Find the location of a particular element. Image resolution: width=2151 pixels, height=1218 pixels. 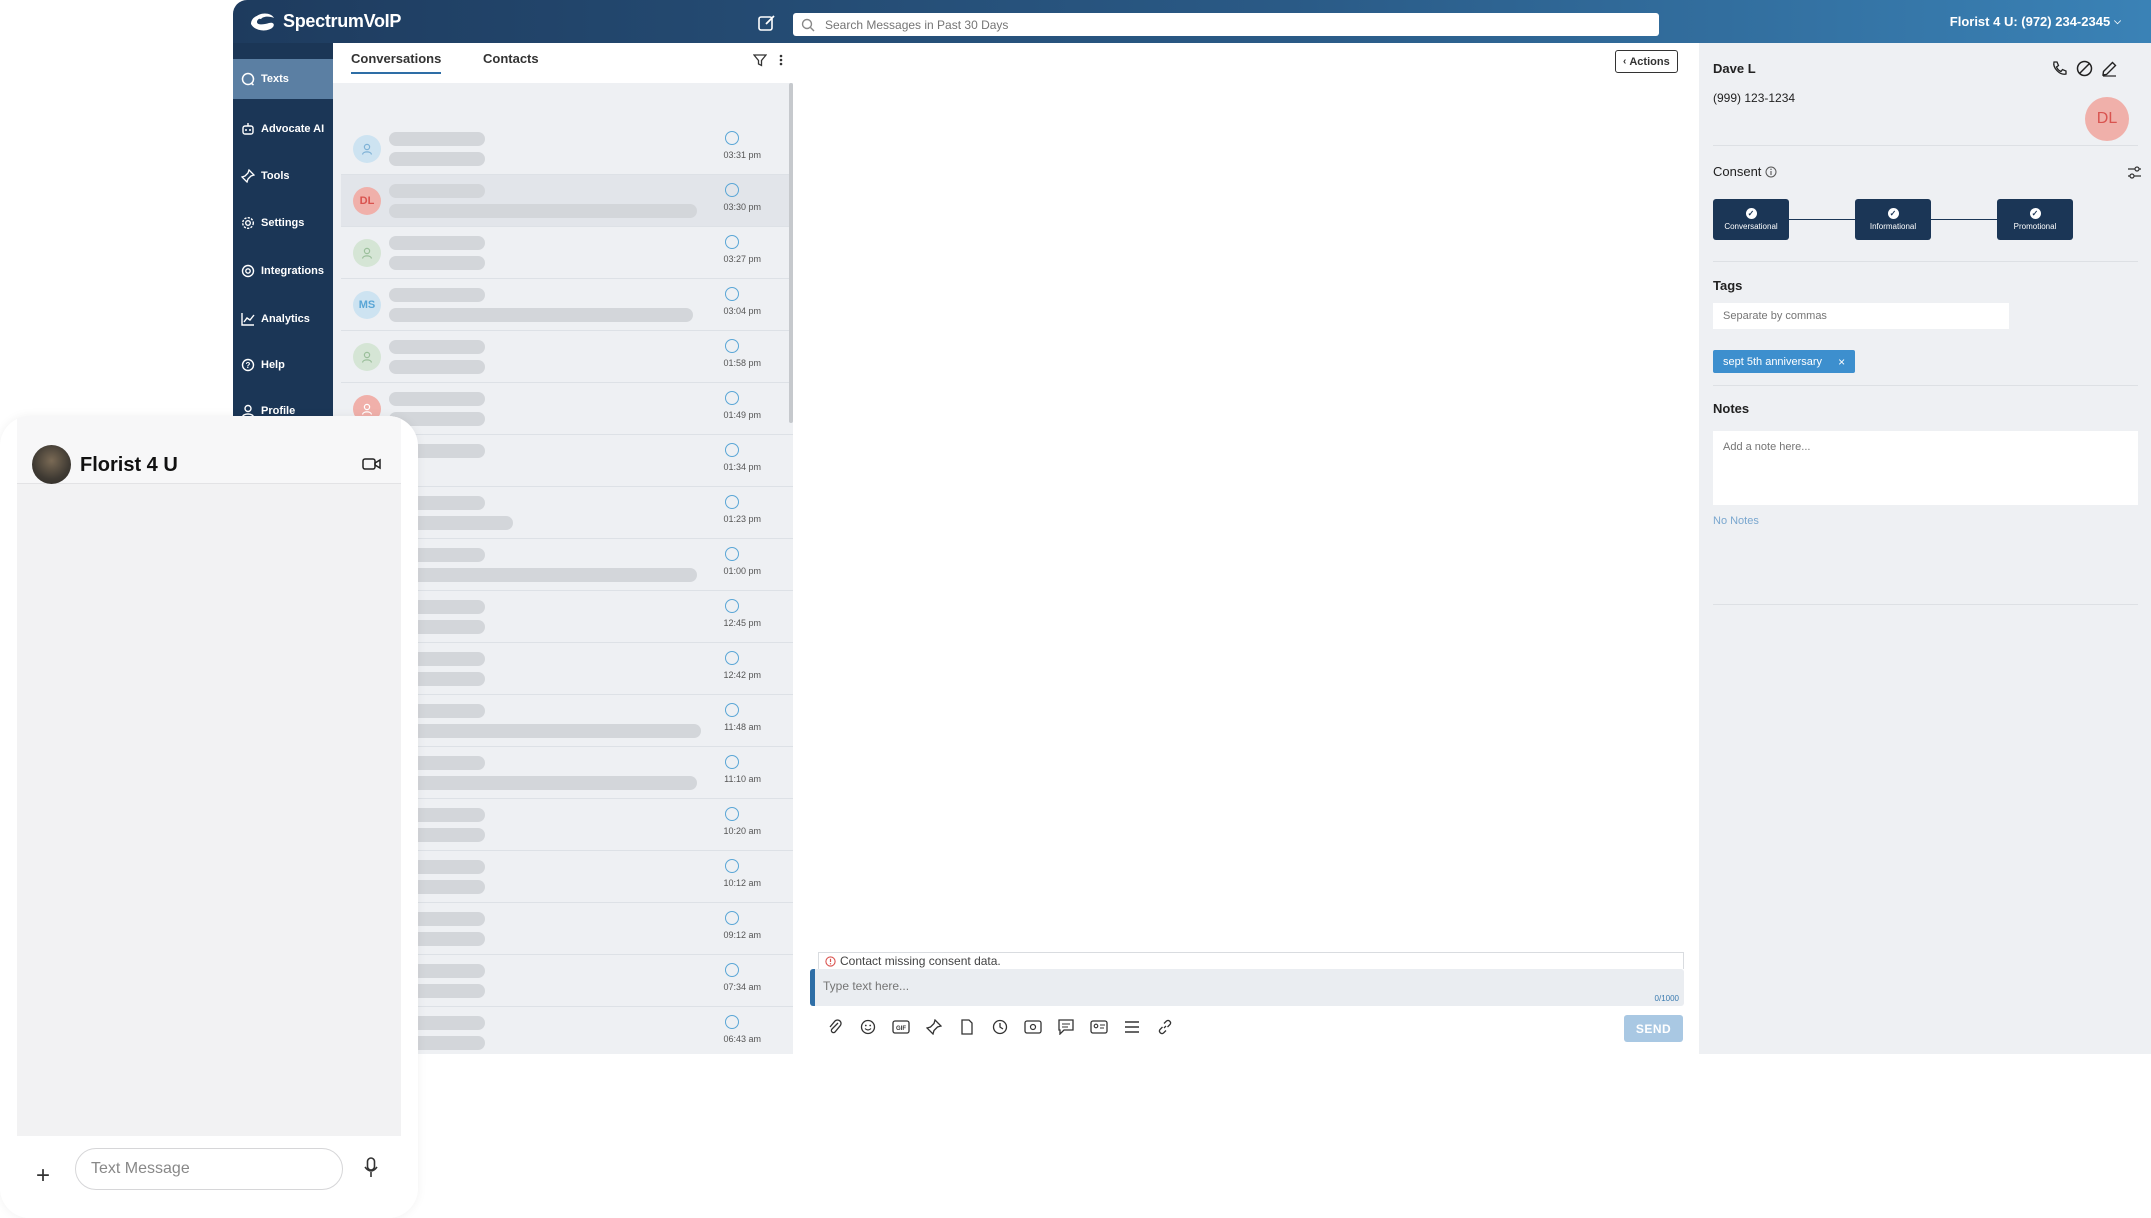

conversation-row: 01:58 pm is located at coordinates (567, 357).